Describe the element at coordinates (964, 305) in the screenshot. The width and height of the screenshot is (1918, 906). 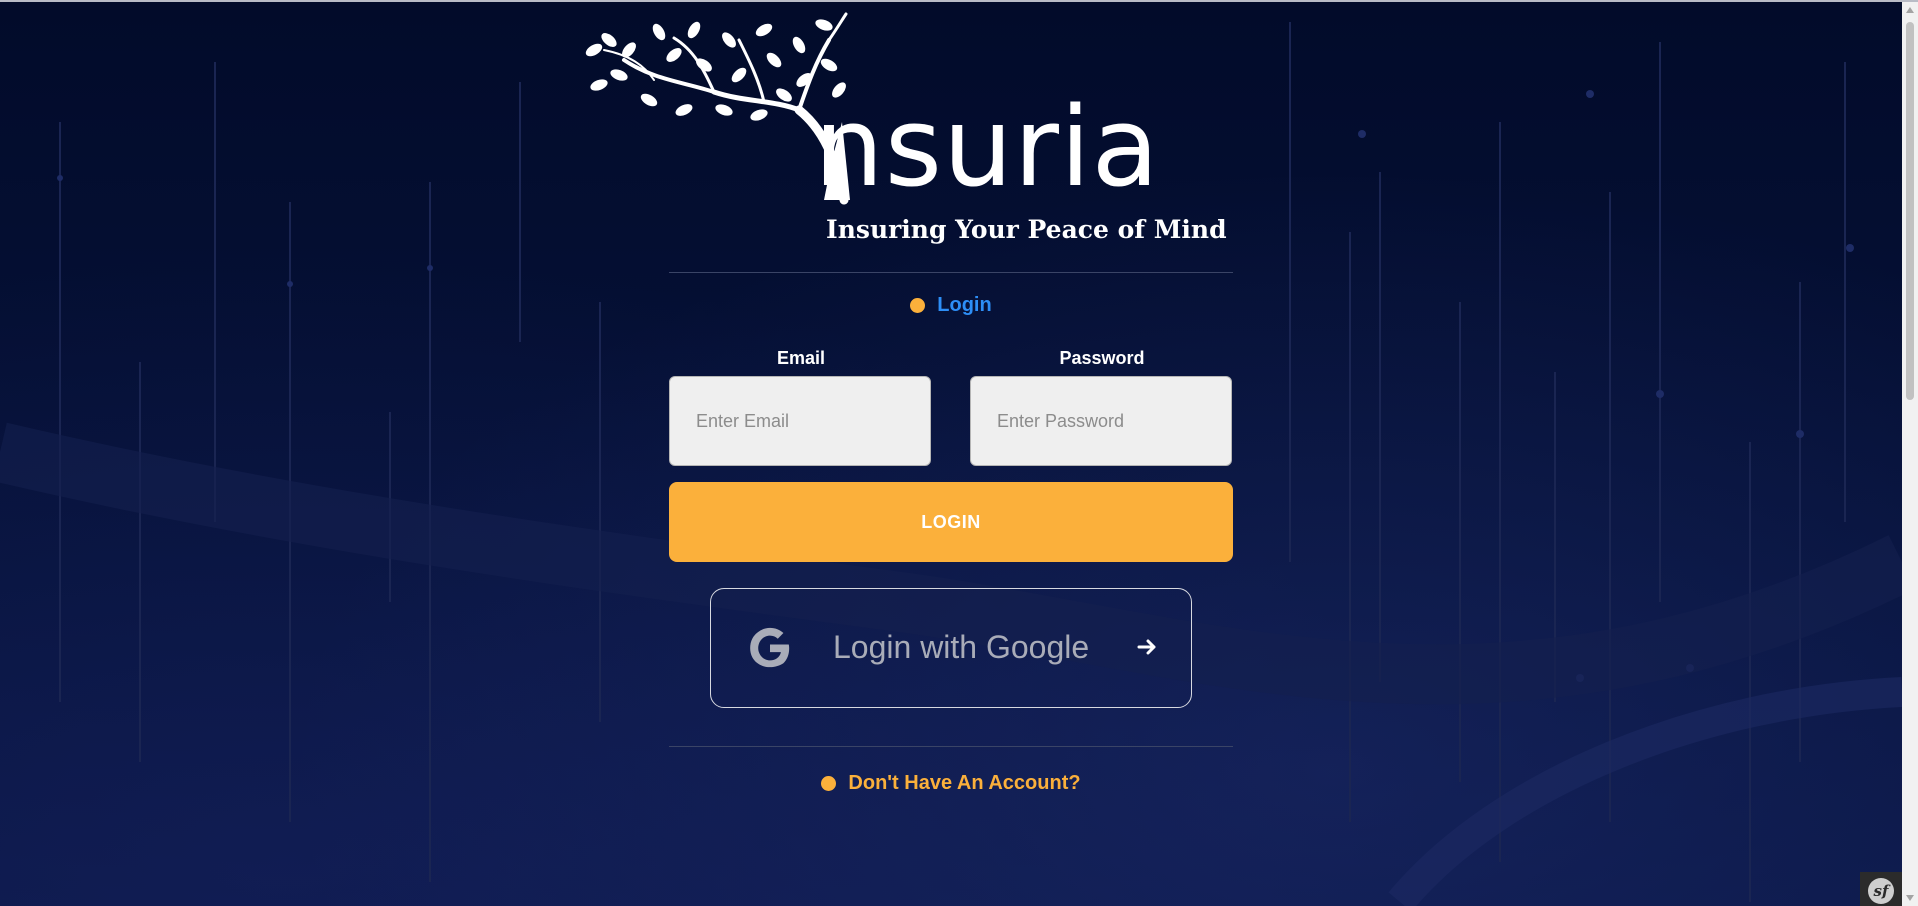
I see `login-heading-label: Login` at that location.